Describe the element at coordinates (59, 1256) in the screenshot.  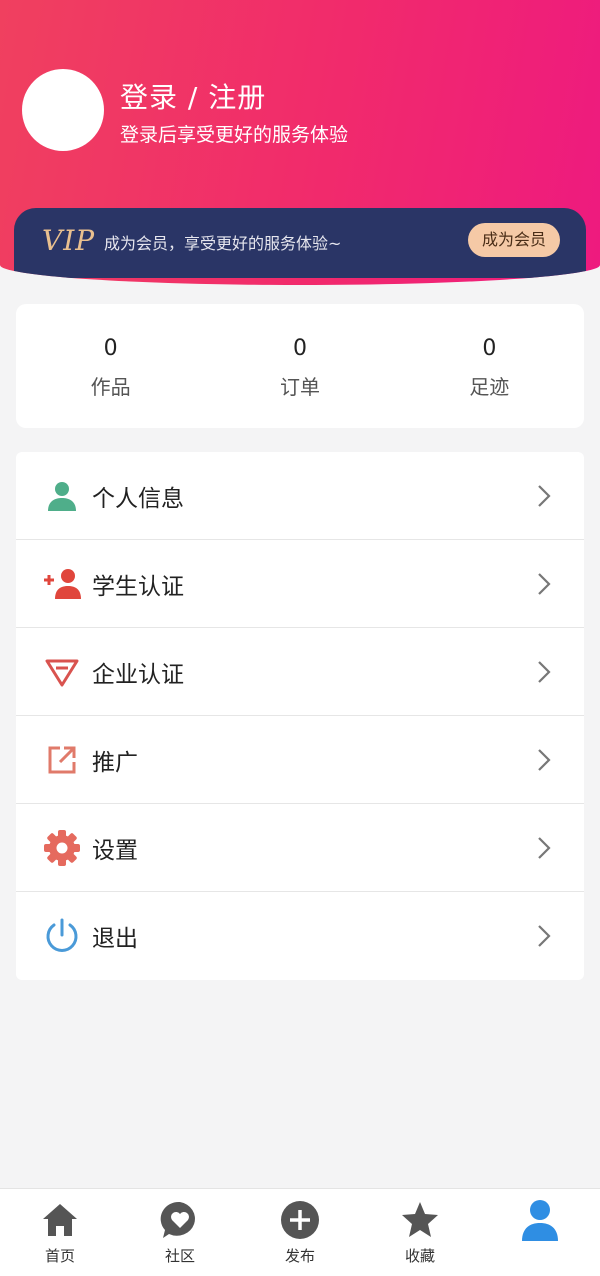
I see `tab-label: 首页` at that location.